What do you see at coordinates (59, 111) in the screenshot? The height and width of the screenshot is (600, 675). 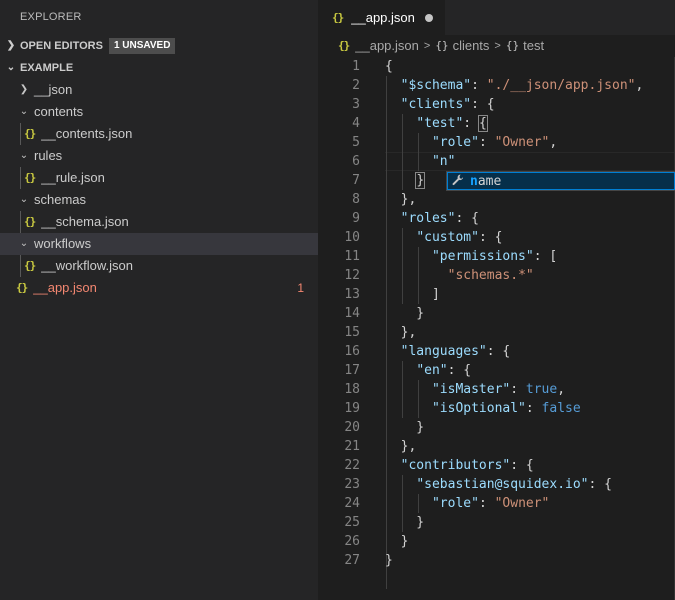 I see `tree-item-label: contents` at bounding box center [59, 111].